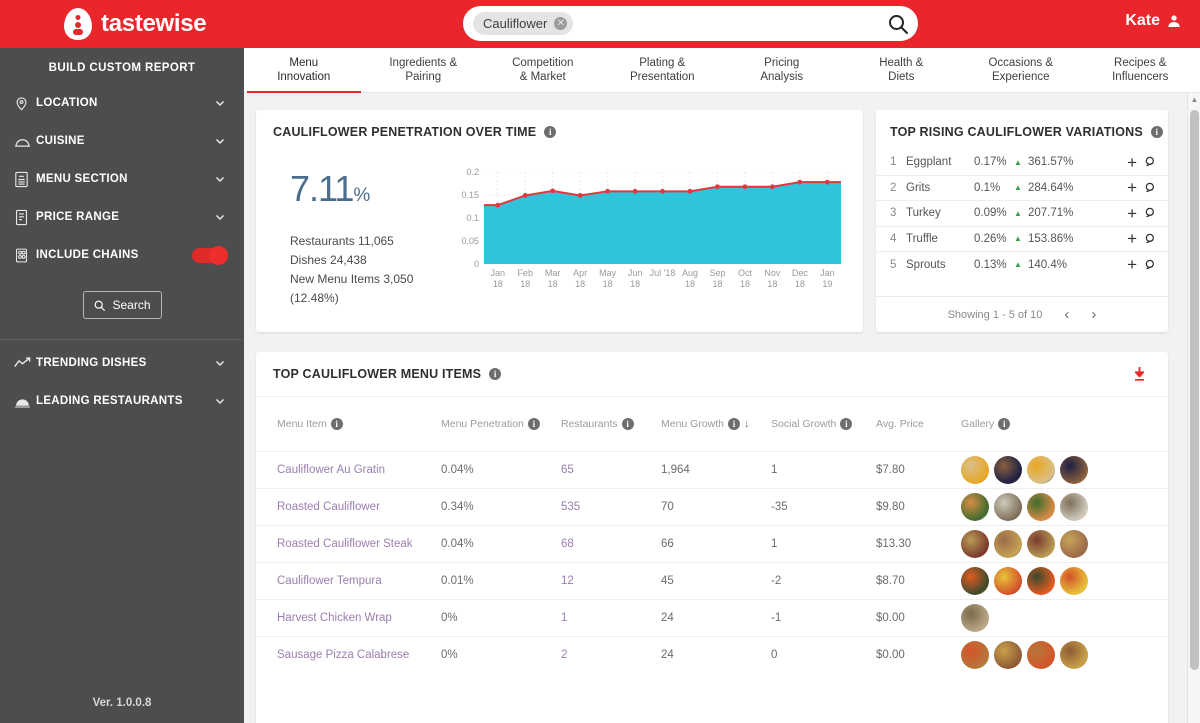  Describe the element at coordinates (1021, 70) in the screenshot. I see `tab-occasions: Occasions & Experience` at that location.